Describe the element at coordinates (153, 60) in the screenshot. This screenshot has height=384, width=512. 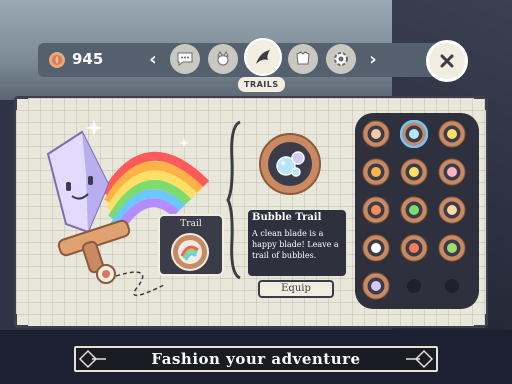
I see `tab-prev-arrow: ‹` at that location.